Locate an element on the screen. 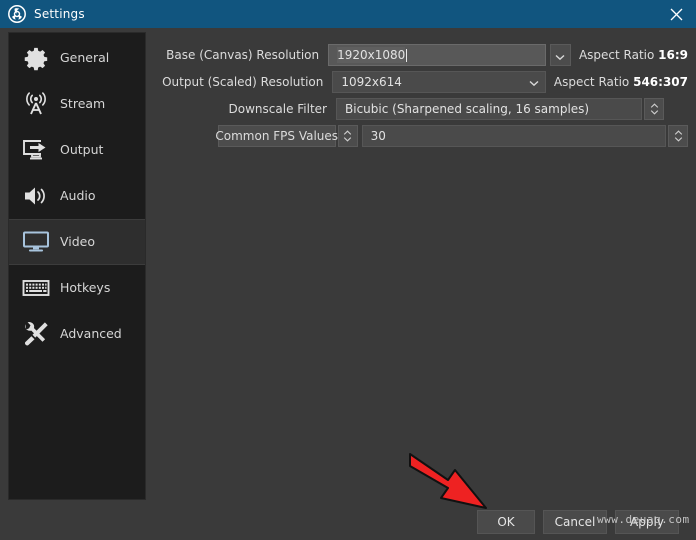  speaker-icon is located at coordinates (36, 196).